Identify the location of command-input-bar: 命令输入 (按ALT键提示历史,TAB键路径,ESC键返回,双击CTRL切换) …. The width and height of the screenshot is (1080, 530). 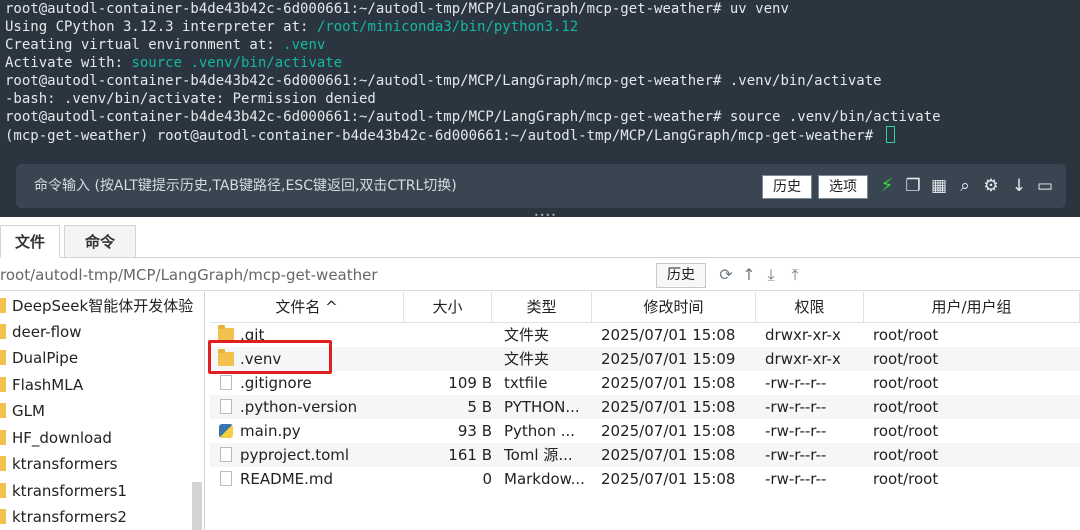
(541, 186).